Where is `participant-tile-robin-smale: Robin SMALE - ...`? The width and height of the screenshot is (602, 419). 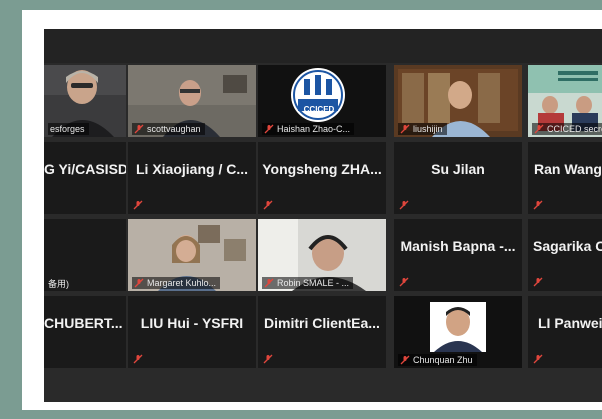
participant-tile-robin-smale: Robin SMALE - ... is located at coordinates (322, 255).